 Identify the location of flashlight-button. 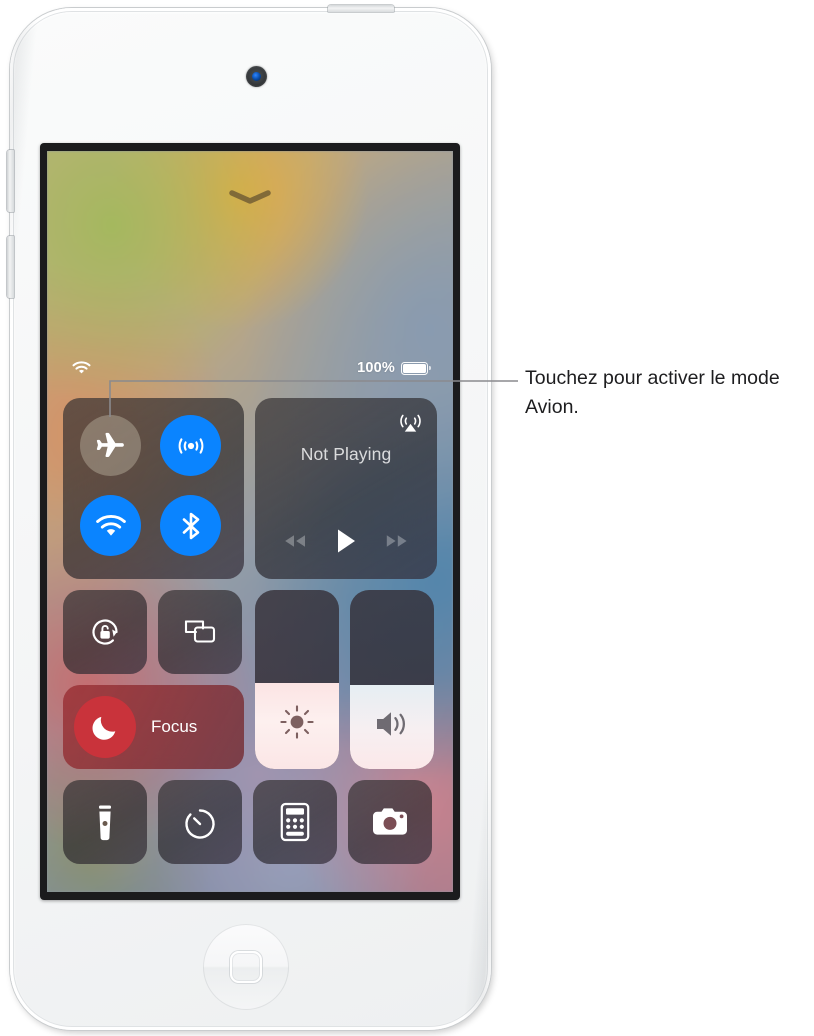
(105, 822).